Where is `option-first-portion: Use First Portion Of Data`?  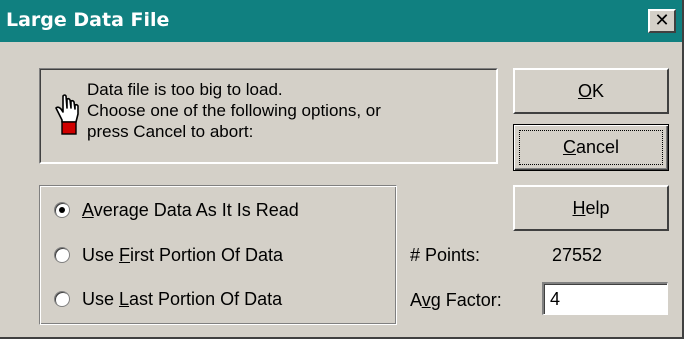 option-first-portion: Use First Portion Of Data is located at coordinates (168, 255).